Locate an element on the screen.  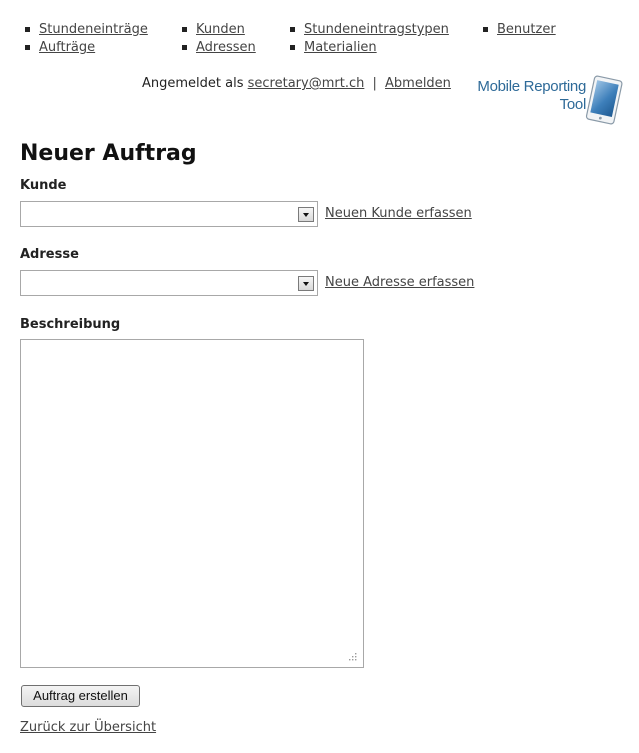
description-label: Beschreibung is located at coordinates (70, 324).